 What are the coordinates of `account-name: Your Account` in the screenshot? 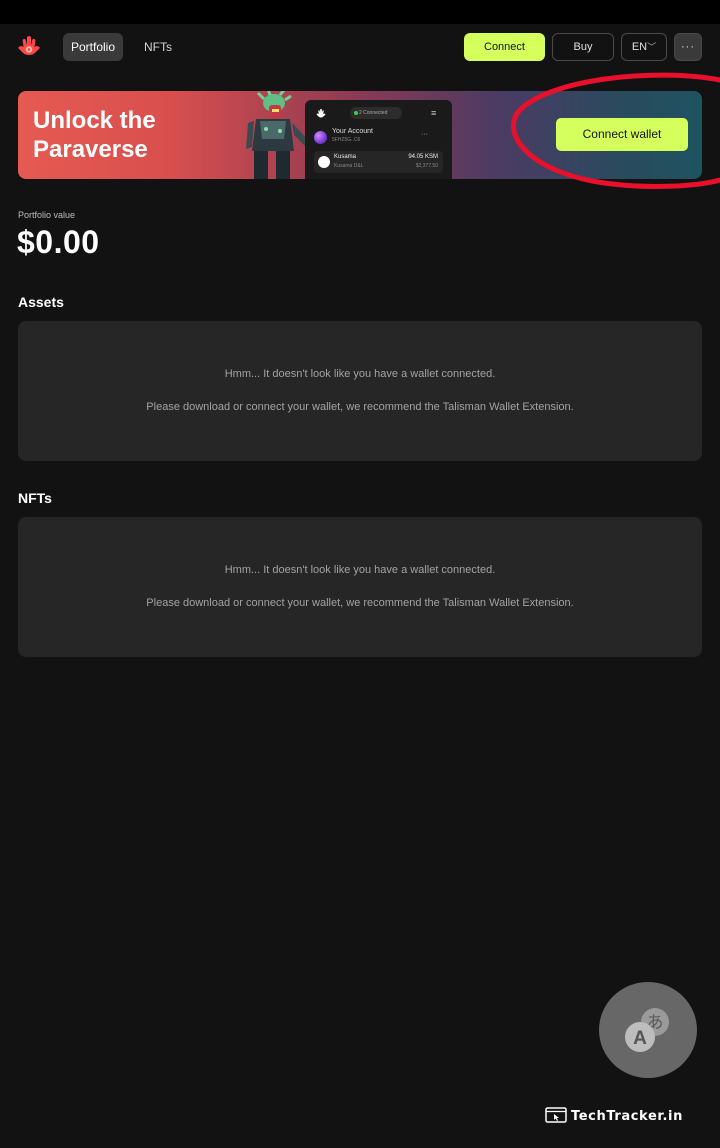 It's located at (352, 131).